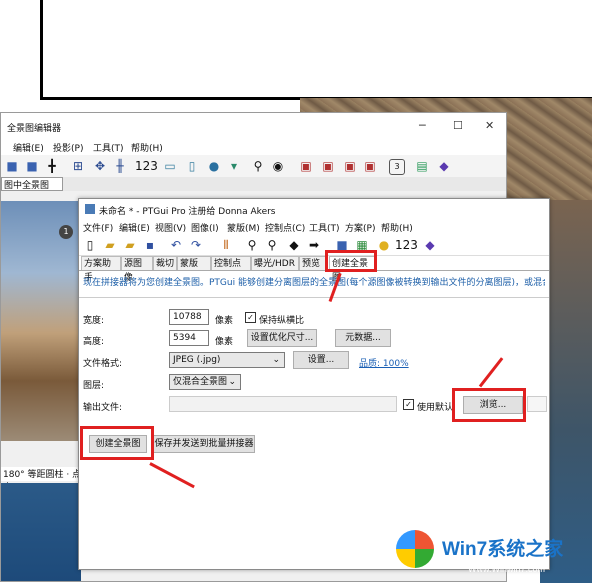  Describe the element at coordinates (134, 227) in the screenshot. I see `menu-edit: 编辑(E)` at that location.